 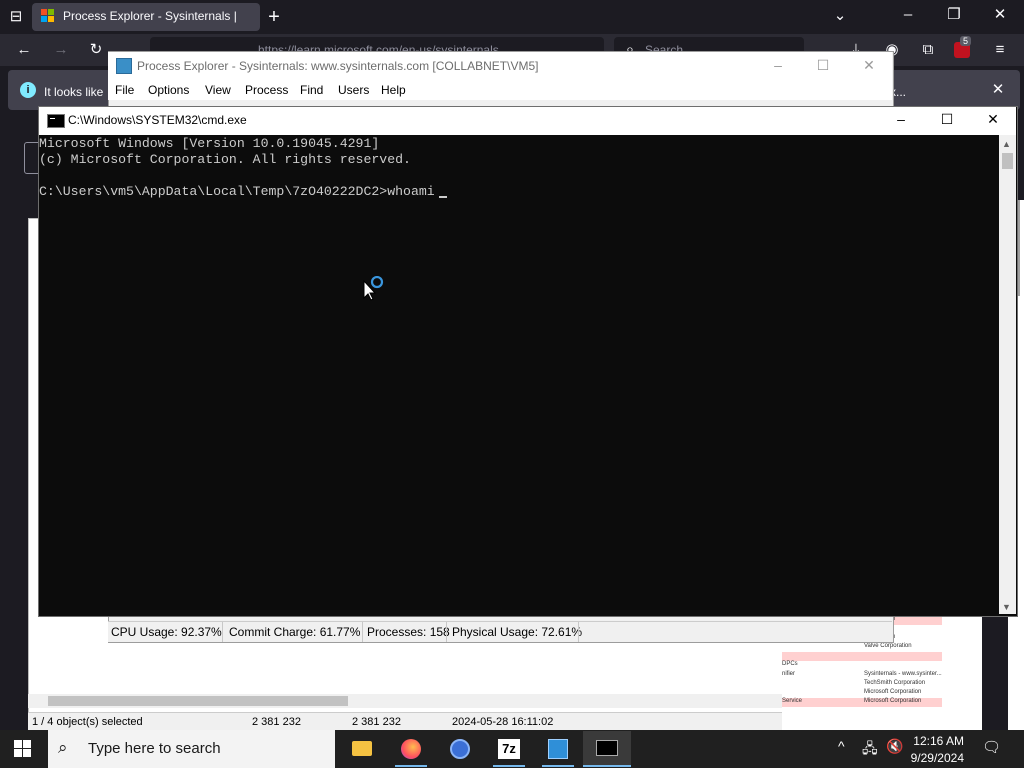 I want to click on browser-icon, so click(x=460, y=749).